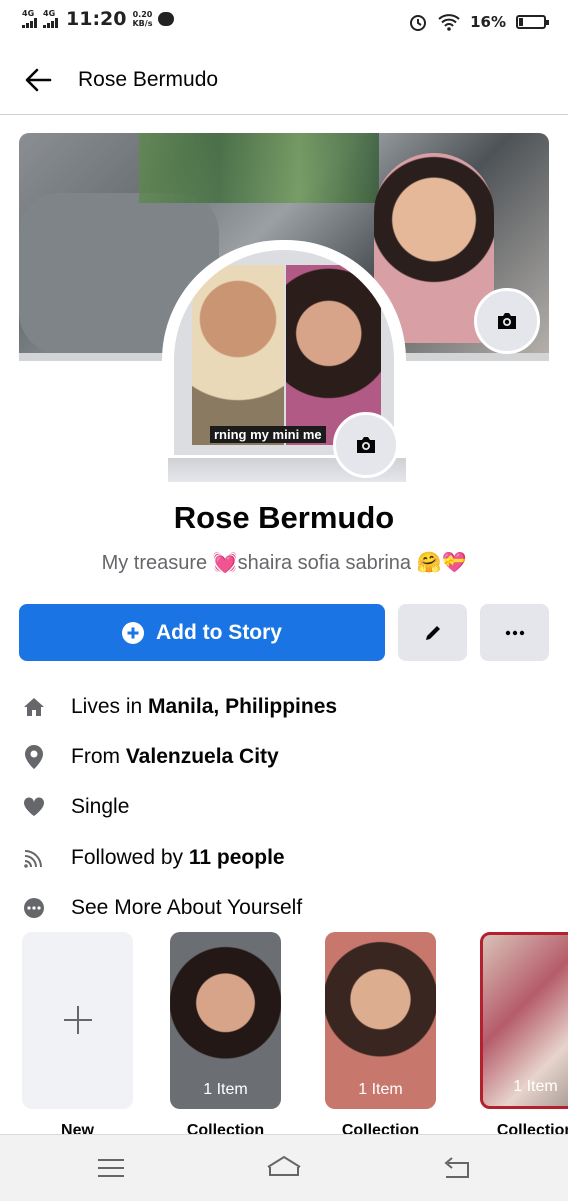 This screenshot has width=568, height=1201. I want to click on add-to-story-label: Add to Story, so click(219, 632).